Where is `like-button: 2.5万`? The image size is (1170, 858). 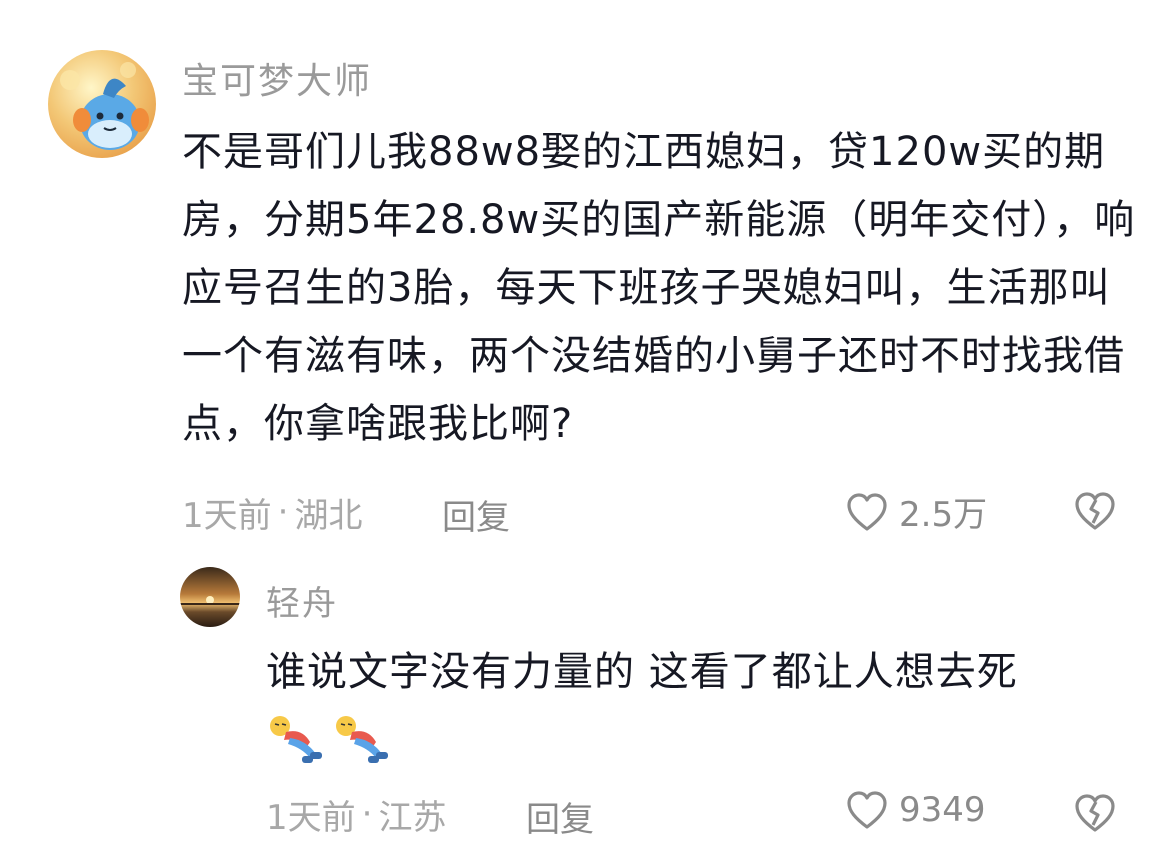
like-button: 2.5万 is located at coordinates (916, 511).